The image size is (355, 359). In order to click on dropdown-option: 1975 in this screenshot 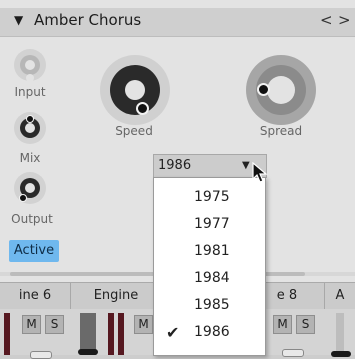, I will do `click(209, 197)`.